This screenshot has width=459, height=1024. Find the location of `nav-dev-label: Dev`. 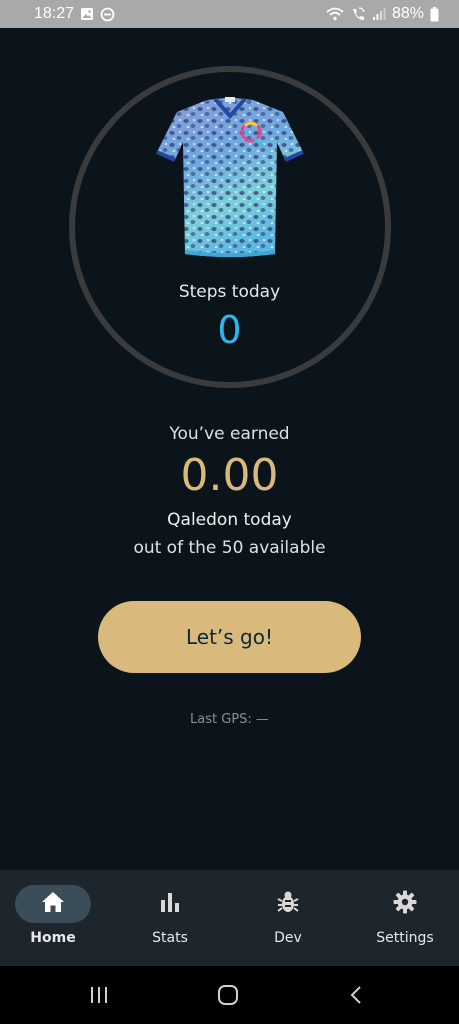

nav-dev-label: Dev is located at coordinates (288, 938).